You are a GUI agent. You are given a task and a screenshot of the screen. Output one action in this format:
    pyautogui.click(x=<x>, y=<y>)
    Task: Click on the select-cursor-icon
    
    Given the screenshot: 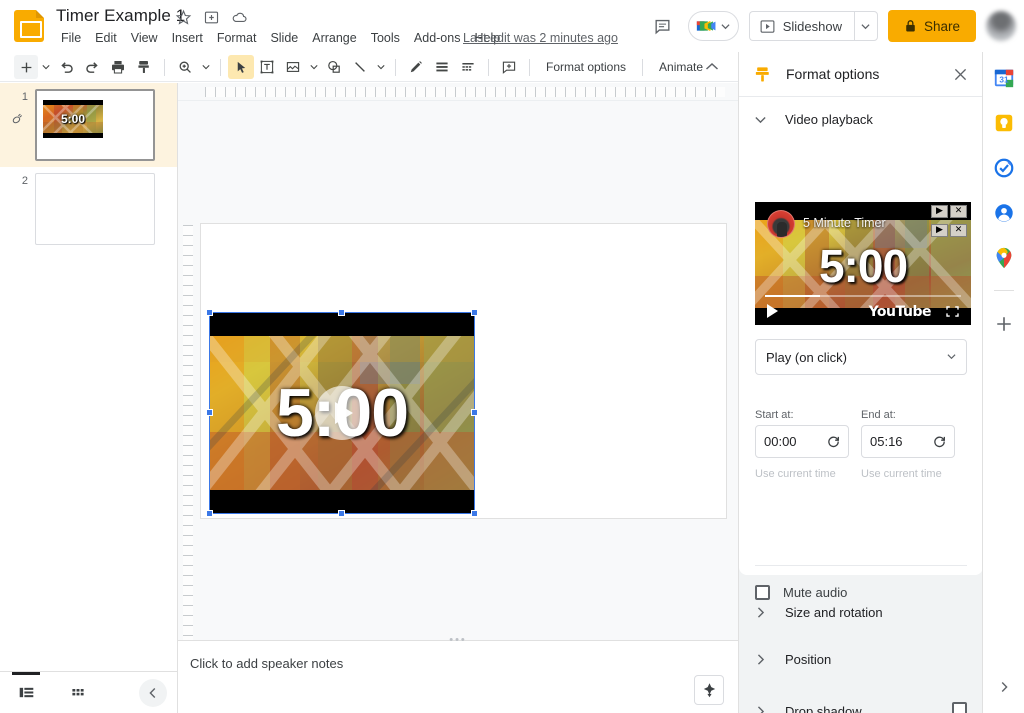 What is the action you would take?
    pyautogui.click(x=241, y=67)
    